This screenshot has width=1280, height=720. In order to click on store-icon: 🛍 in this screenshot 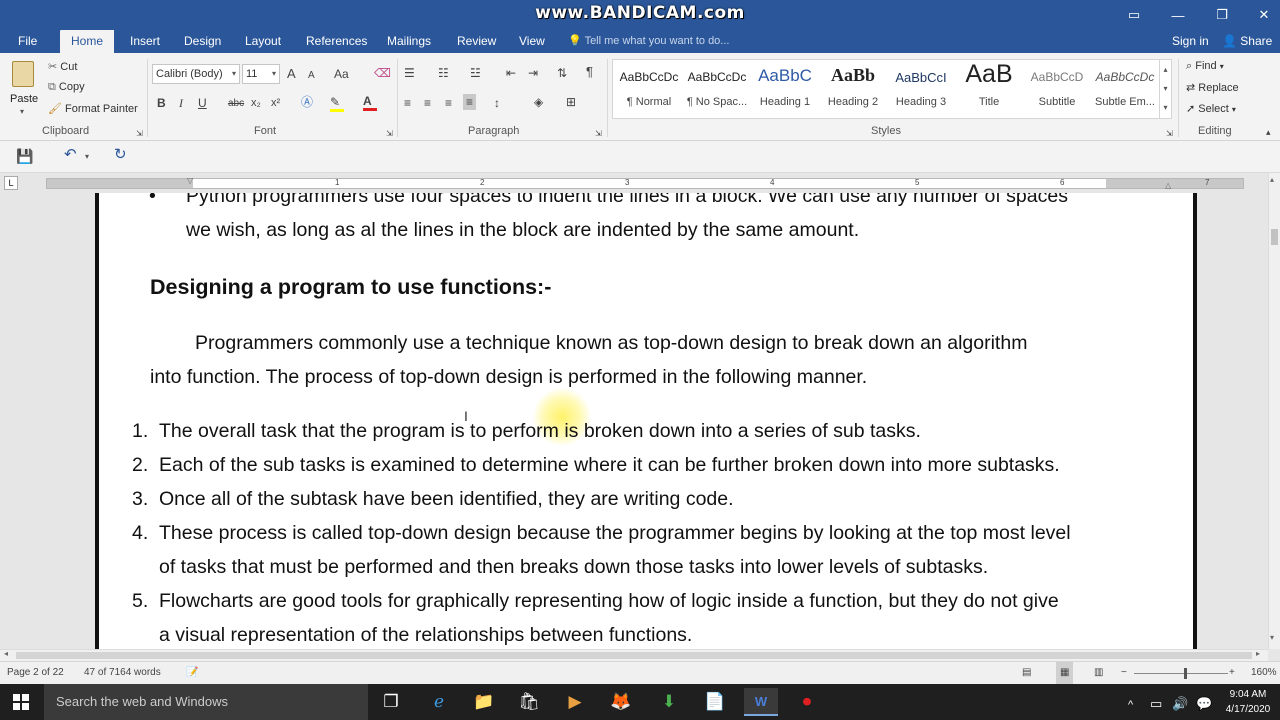, I will do `click(529, 702)`.